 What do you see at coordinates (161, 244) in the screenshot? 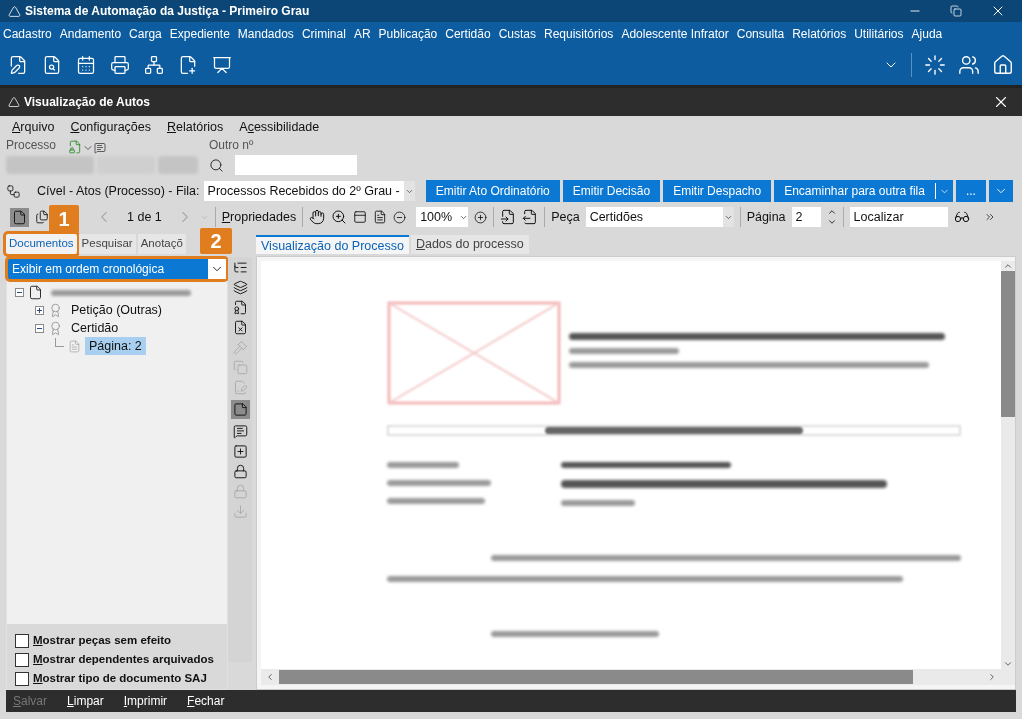
I see `panel-tab: Anotaçõ` at bounding box center [161, 244].